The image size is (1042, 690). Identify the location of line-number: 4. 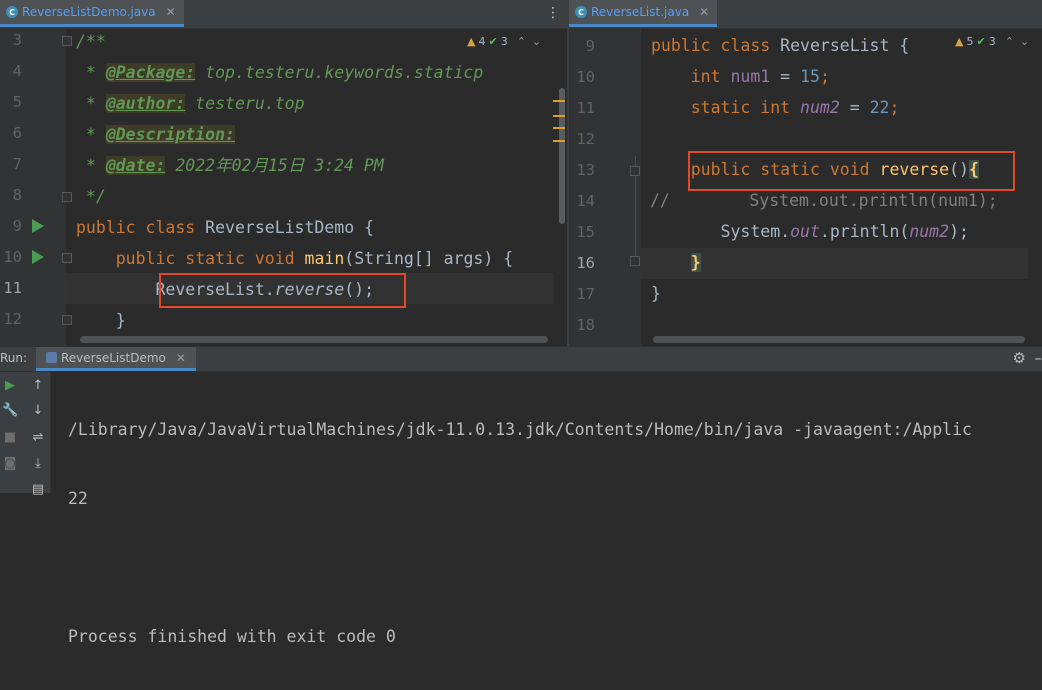
(11, 71).